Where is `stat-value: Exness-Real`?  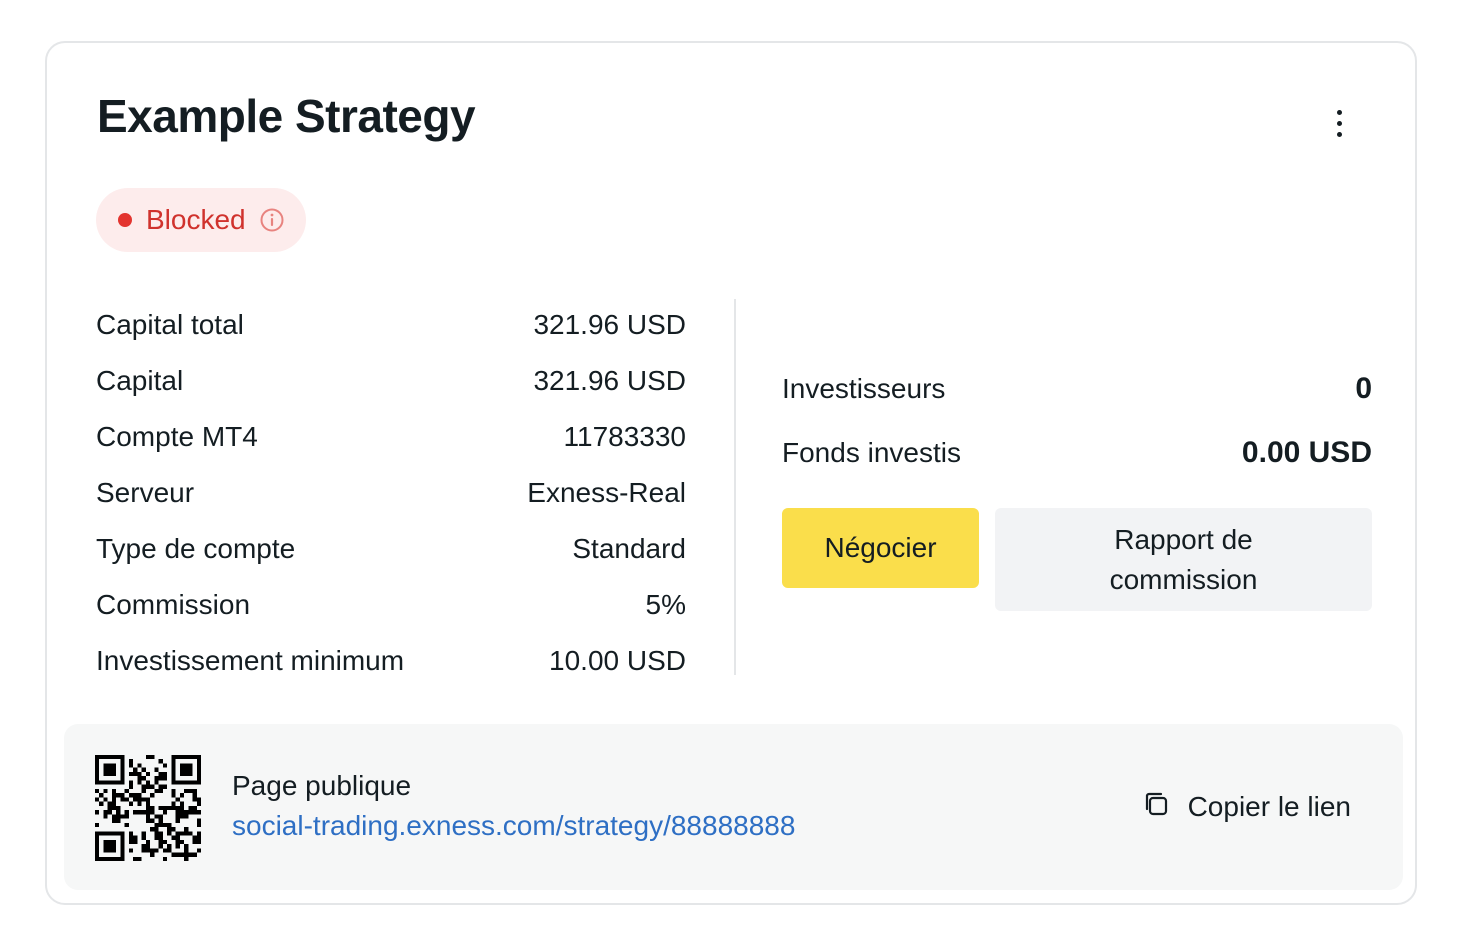
stat-value: Exness-Real is located at coordinates (606, 492).